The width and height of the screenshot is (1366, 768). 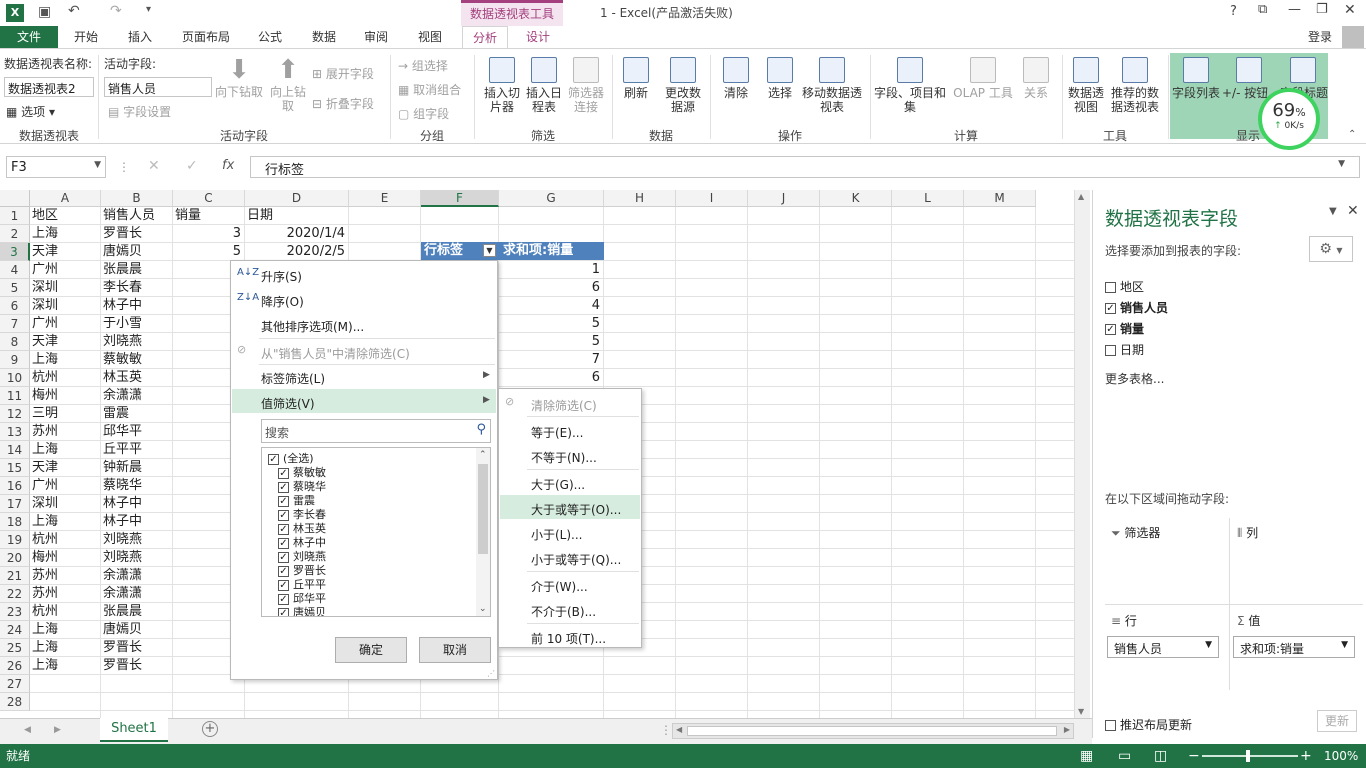 What do you see at coordinates (15, 684) in the screenshot?
I see `row-header: 27` at bounding box center [15, 684].